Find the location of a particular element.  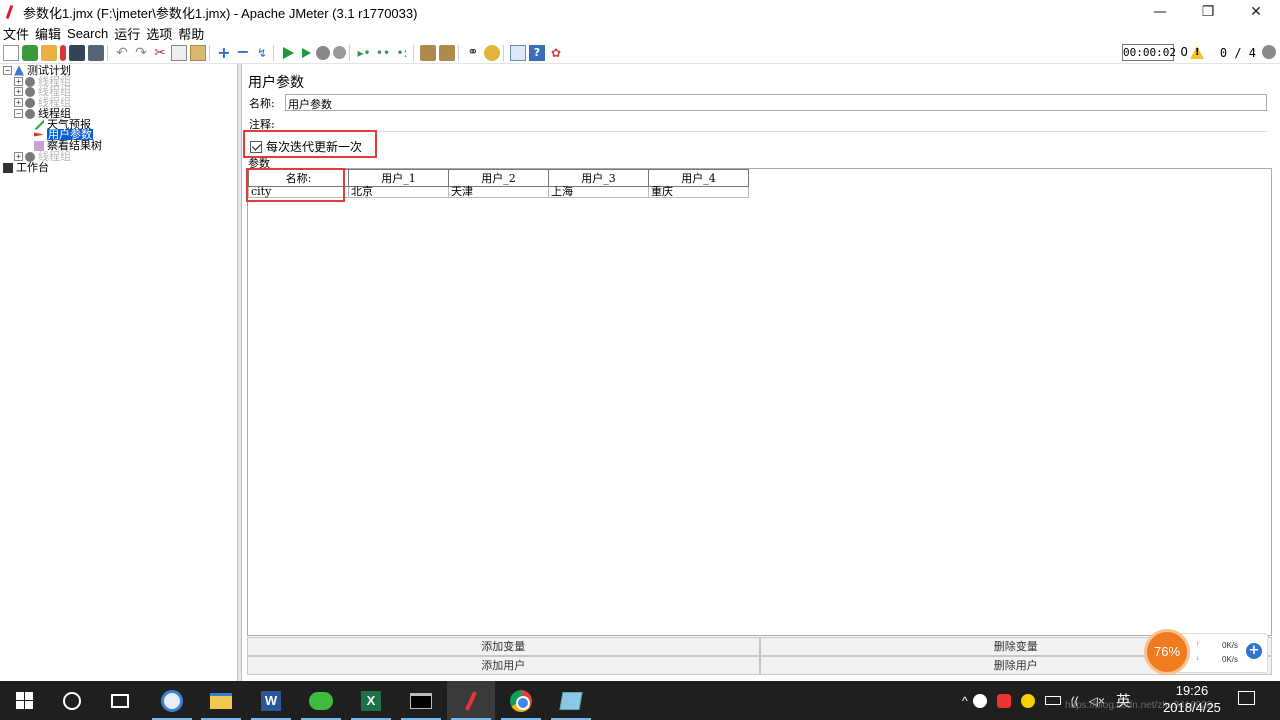

table-cell-user-4: 重庆 is located at coordinates (698, 192).